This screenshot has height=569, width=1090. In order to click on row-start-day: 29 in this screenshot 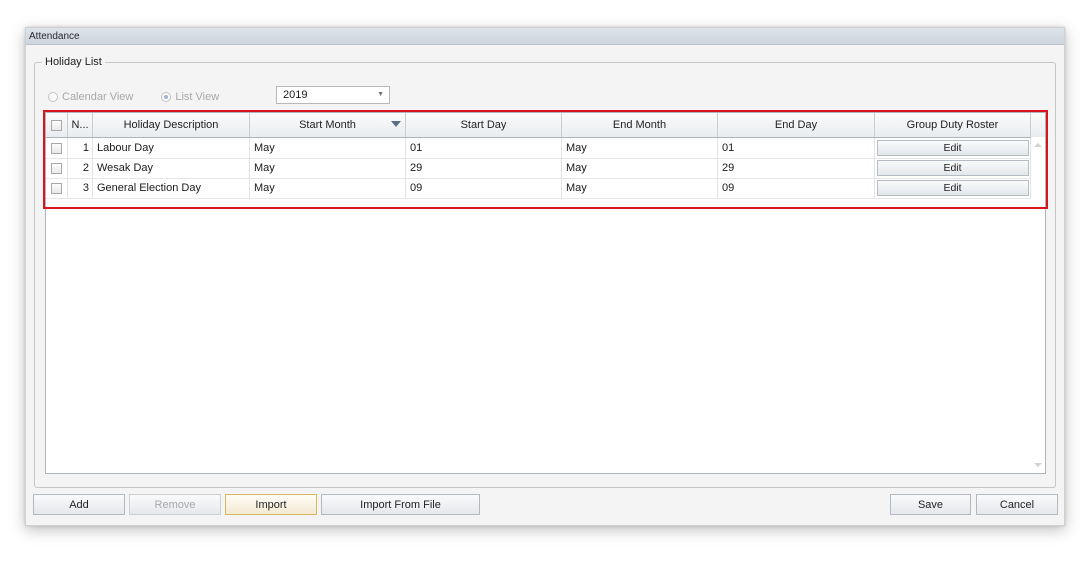, I will do `click(484, 168)`.